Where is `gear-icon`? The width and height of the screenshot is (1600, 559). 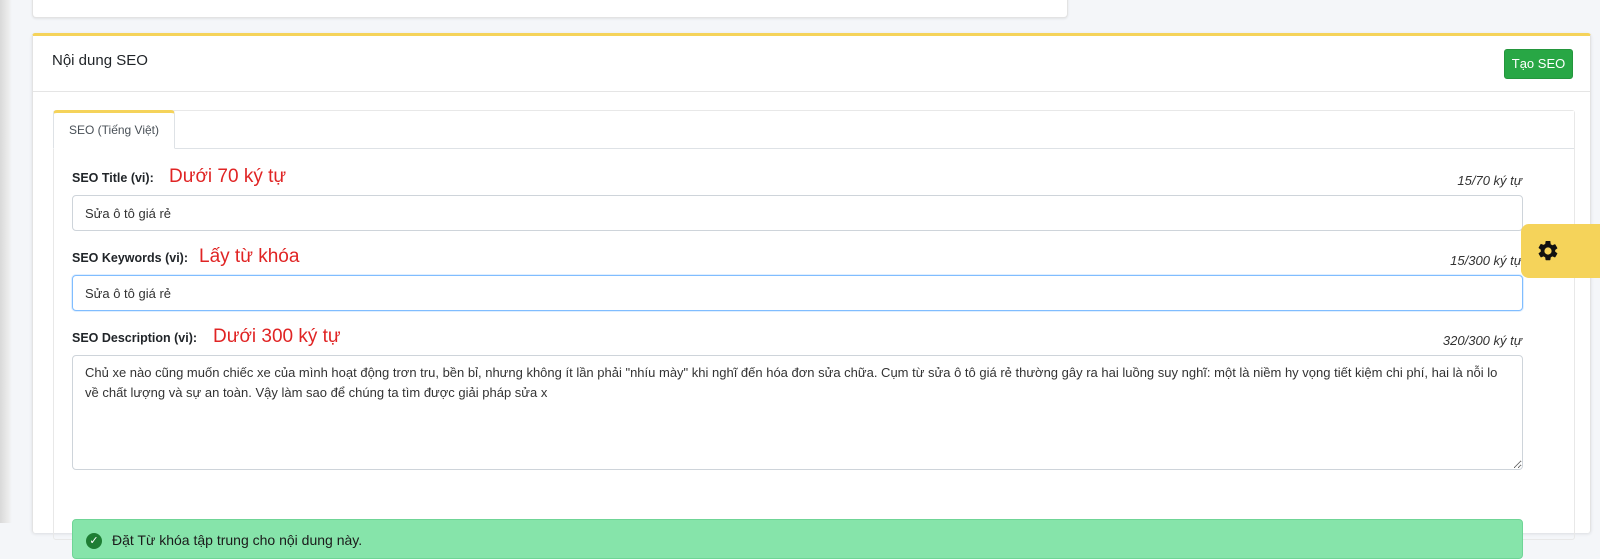
gear-icon is located at coordinates (1548, 250).